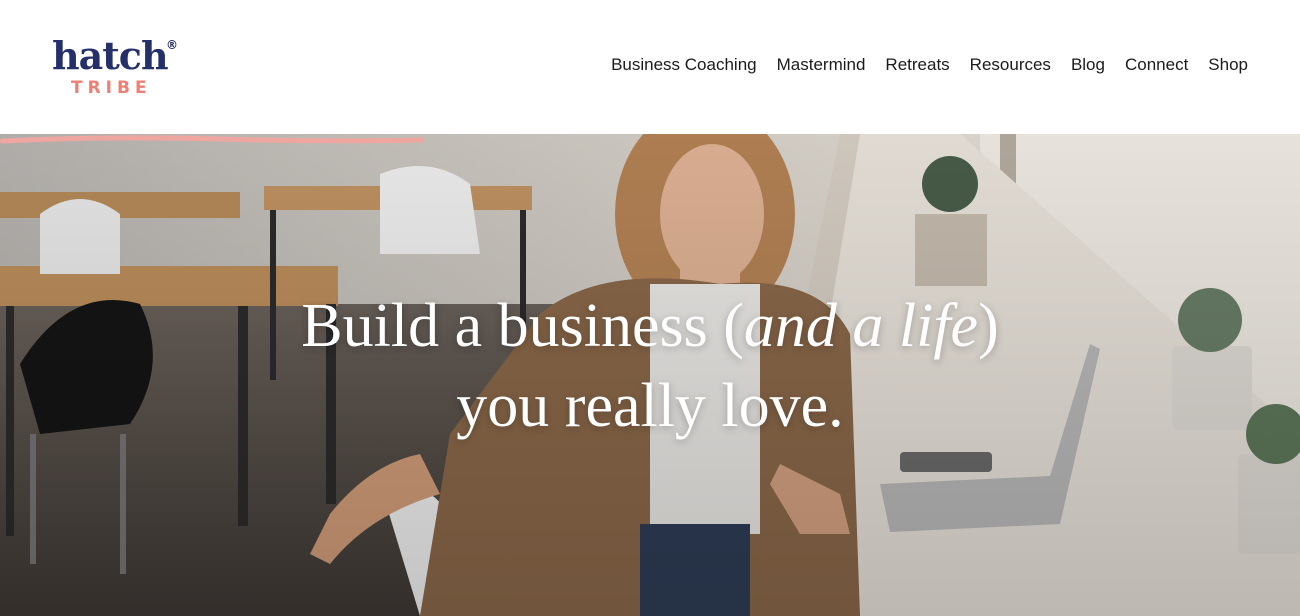  I want to click on hatch-tribe-logo: hatch ® TRIBE, so click(117, 67).